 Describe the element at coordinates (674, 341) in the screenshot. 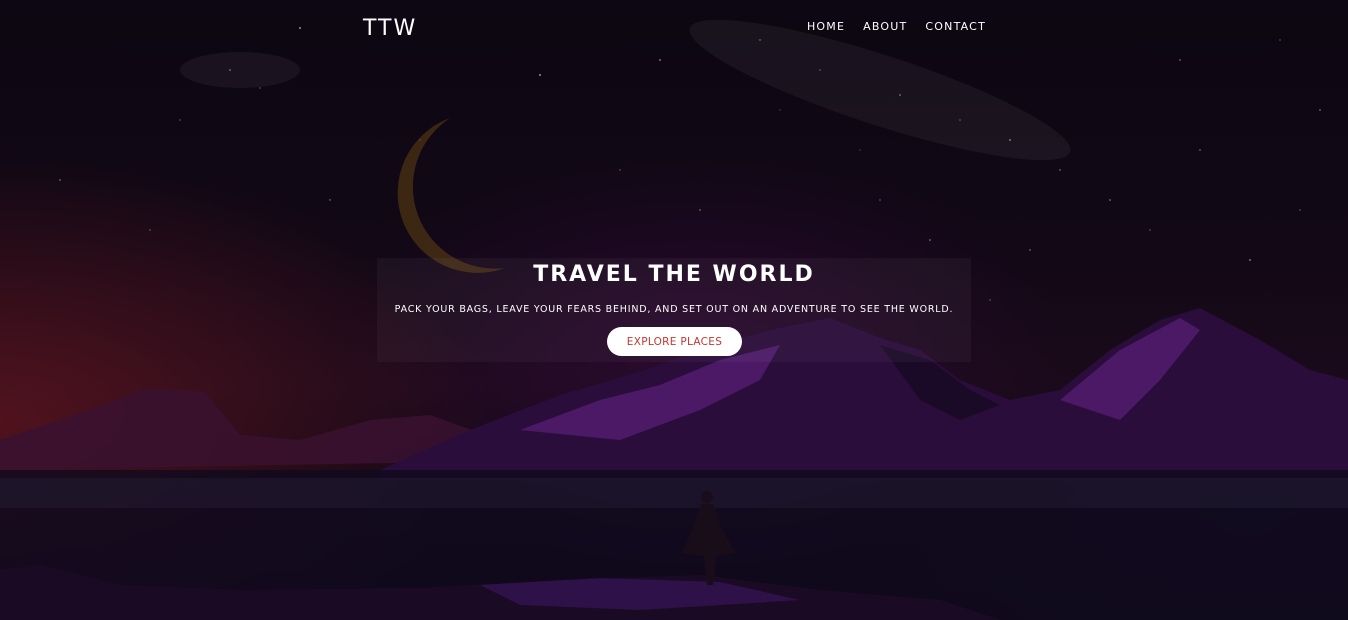

I see `explore-places-button: EXPLORE PLACES` at that location.